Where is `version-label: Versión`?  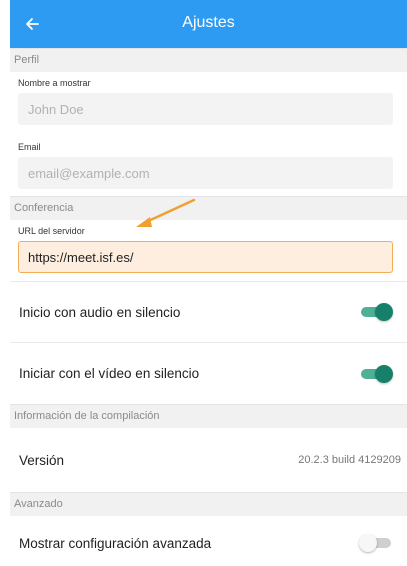 version-label: Versión is located at coordinates (42, 460).